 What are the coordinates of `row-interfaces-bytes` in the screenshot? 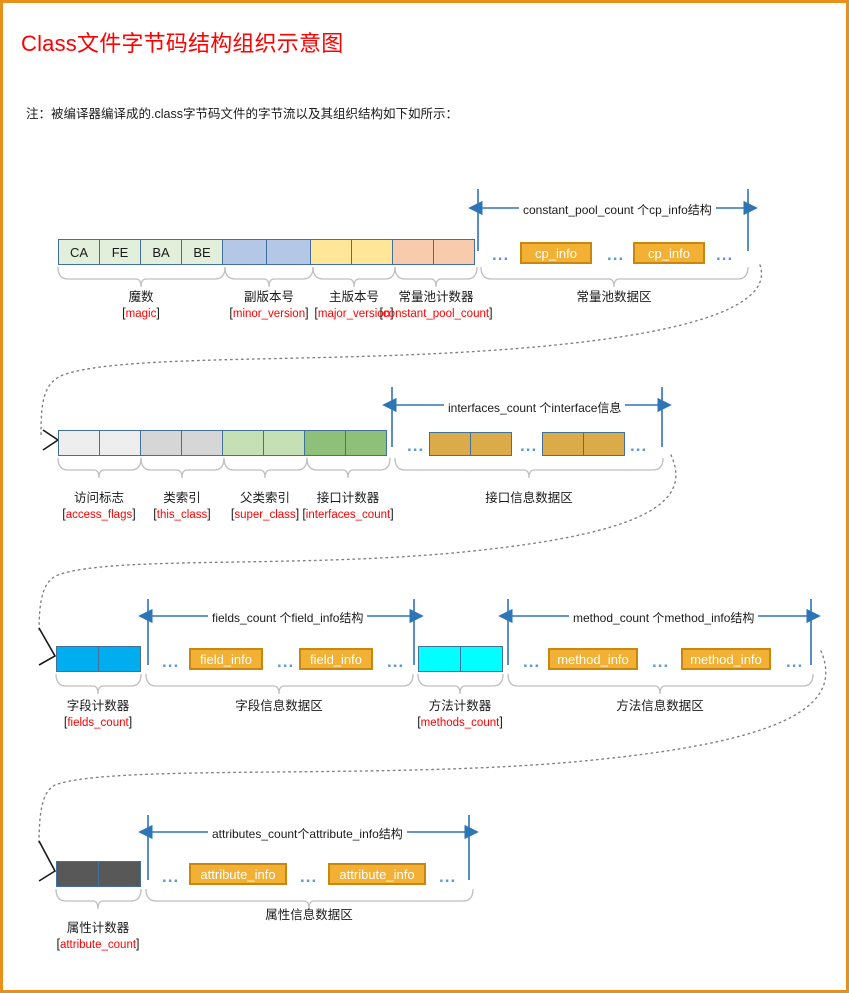 It's located at (222, 443).